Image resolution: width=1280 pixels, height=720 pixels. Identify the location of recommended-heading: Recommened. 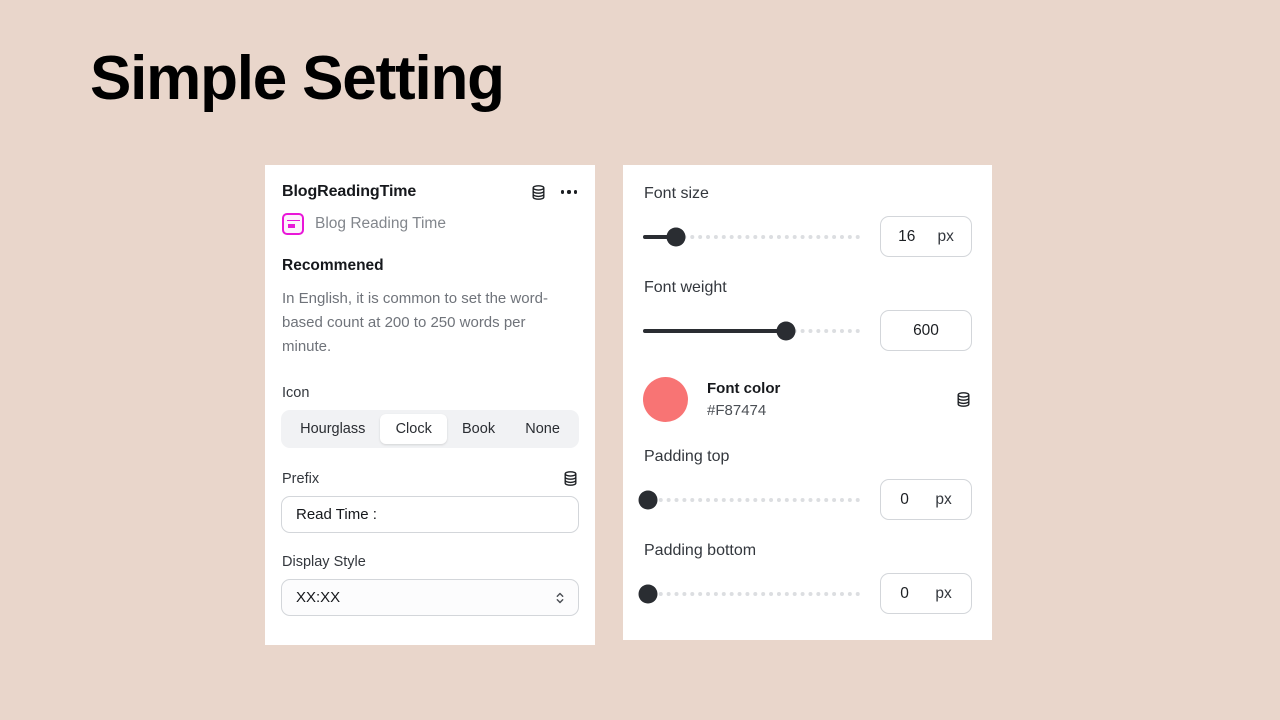
(333, 265).